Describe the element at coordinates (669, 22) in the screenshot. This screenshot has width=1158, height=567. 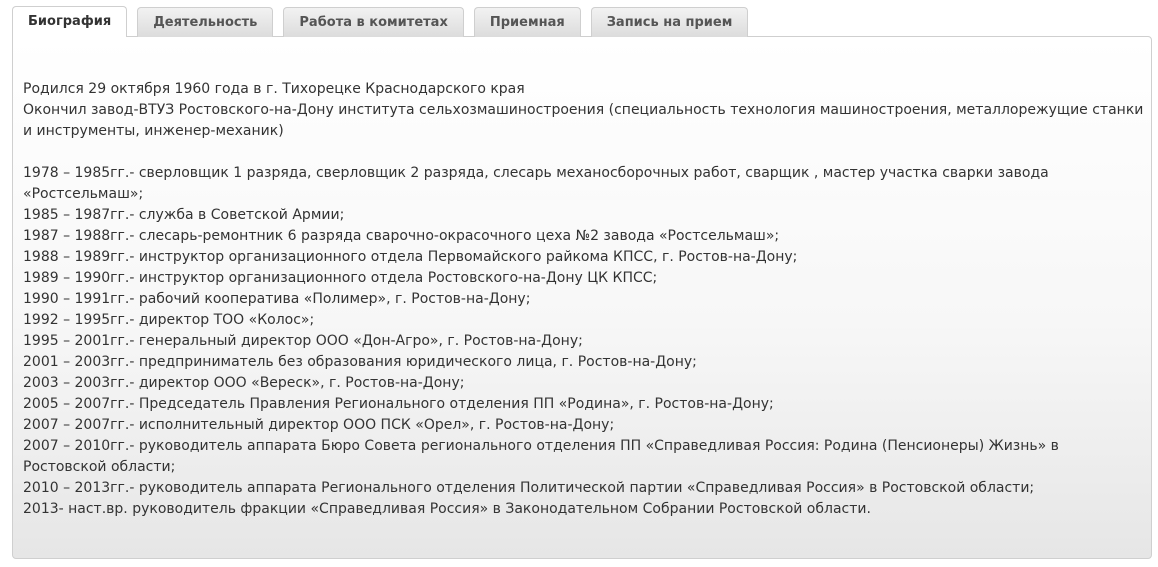
I see `tab-appointment: Запись на прием` at that location.